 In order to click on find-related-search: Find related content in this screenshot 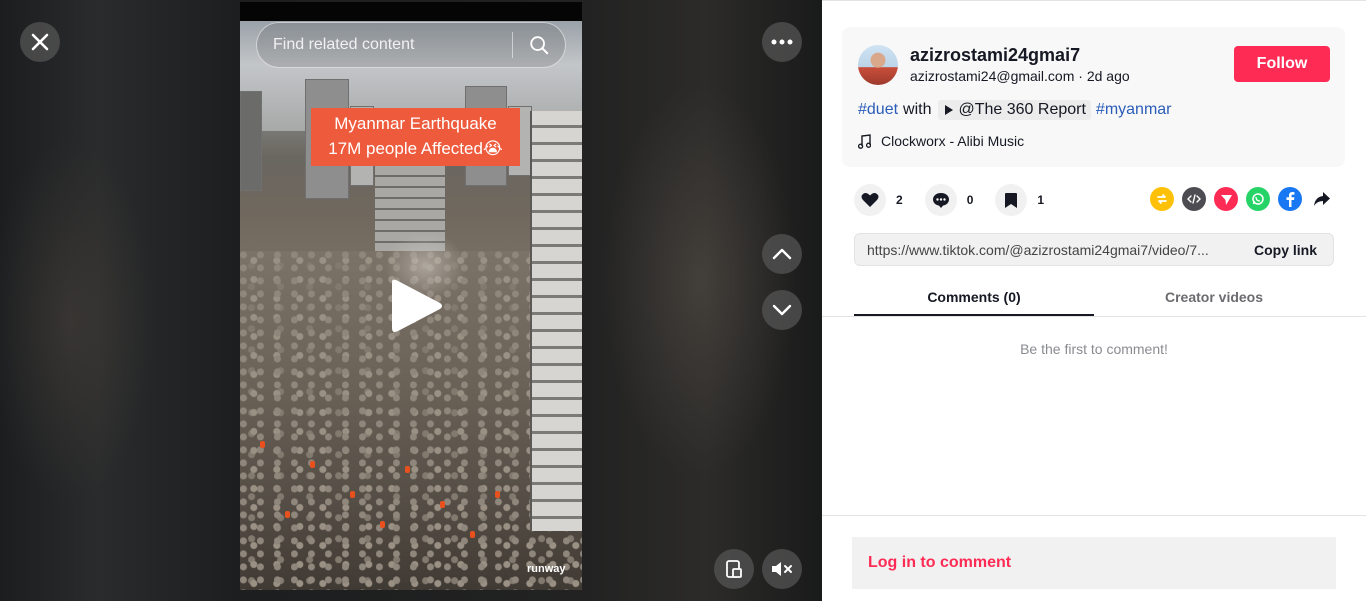, I will do `click(411, 45)`.